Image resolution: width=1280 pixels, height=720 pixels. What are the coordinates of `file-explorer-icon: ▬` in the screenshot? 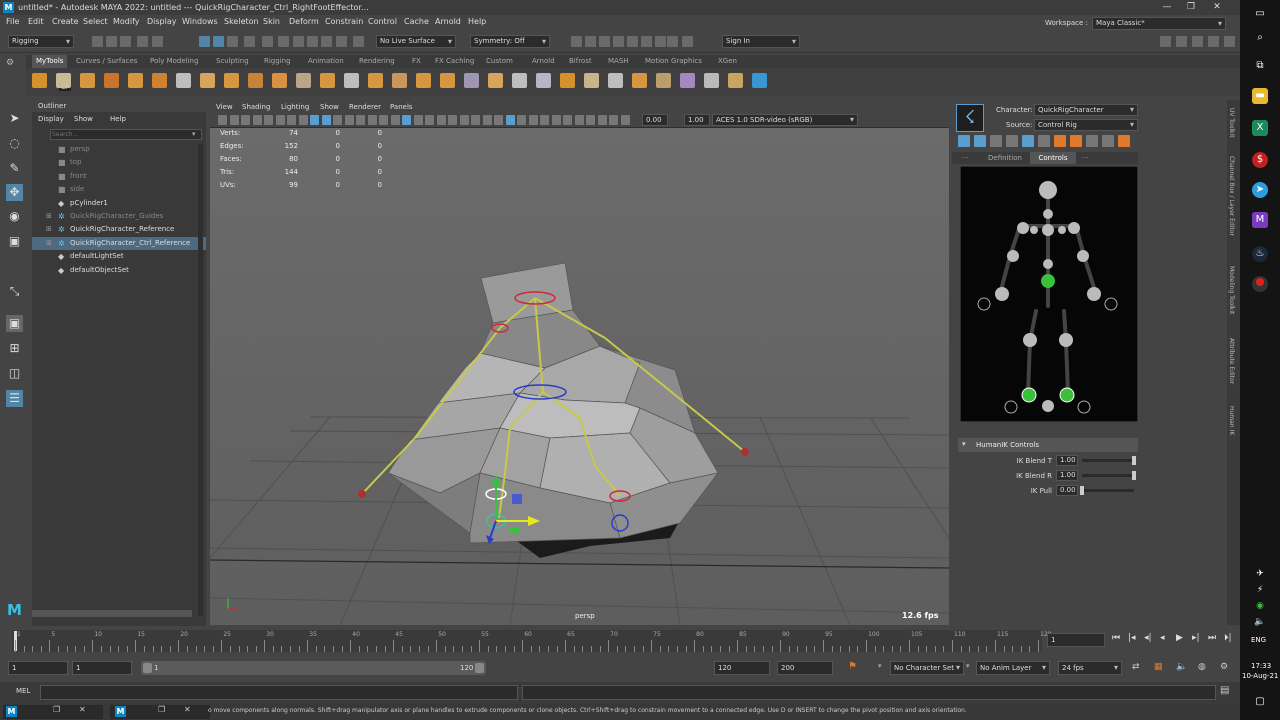 It's located at (1260, 96).